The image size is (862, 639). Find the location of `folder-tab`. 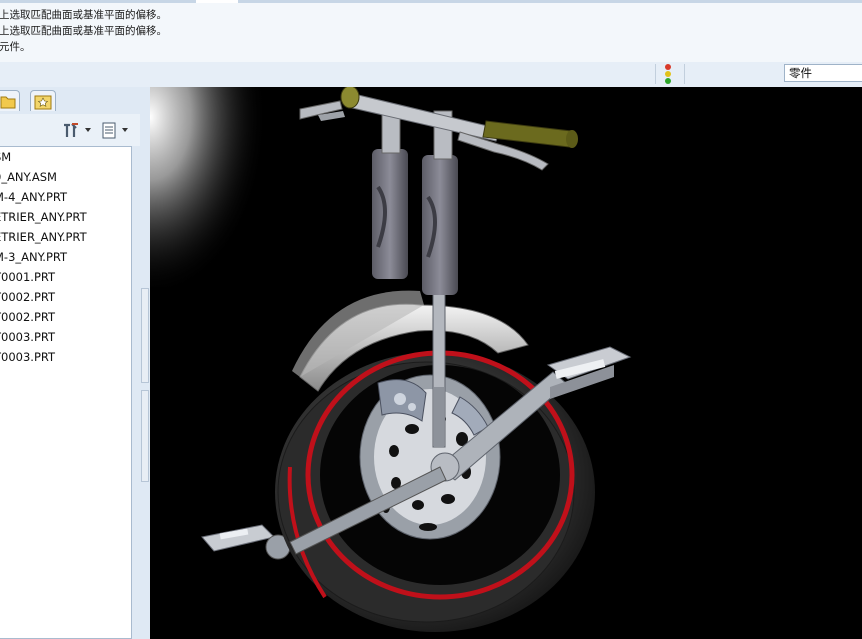

folder-tab is located at coordinates (10, 100).